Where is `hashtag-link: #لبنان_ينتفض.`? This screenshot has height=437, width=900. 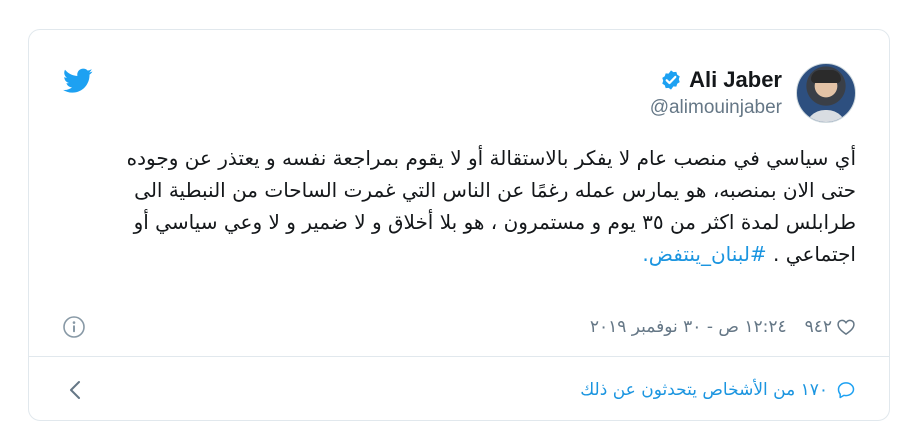 hashtag-link: #لبنان_ينتفض. is located at coordinates (704, 254).